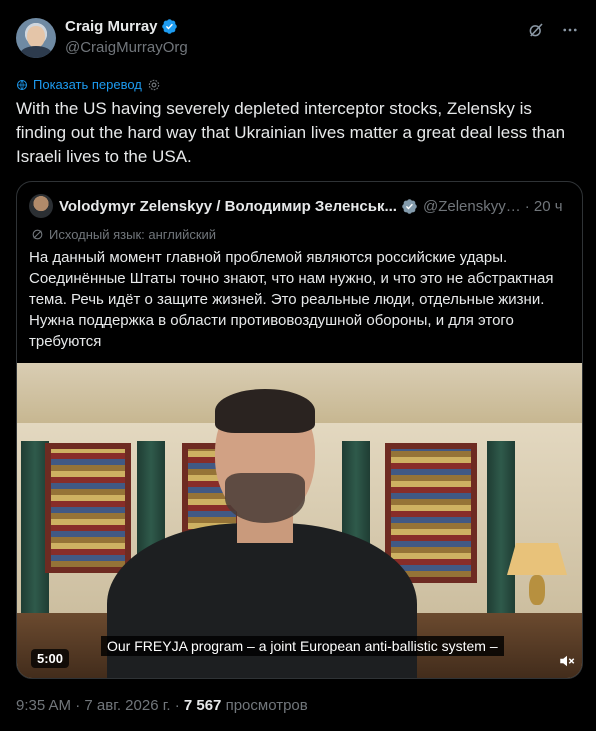 The image size is (596, 731). Describe the element at coordinates (570, 30) in the screenshot. I see `more-icon` at that location.